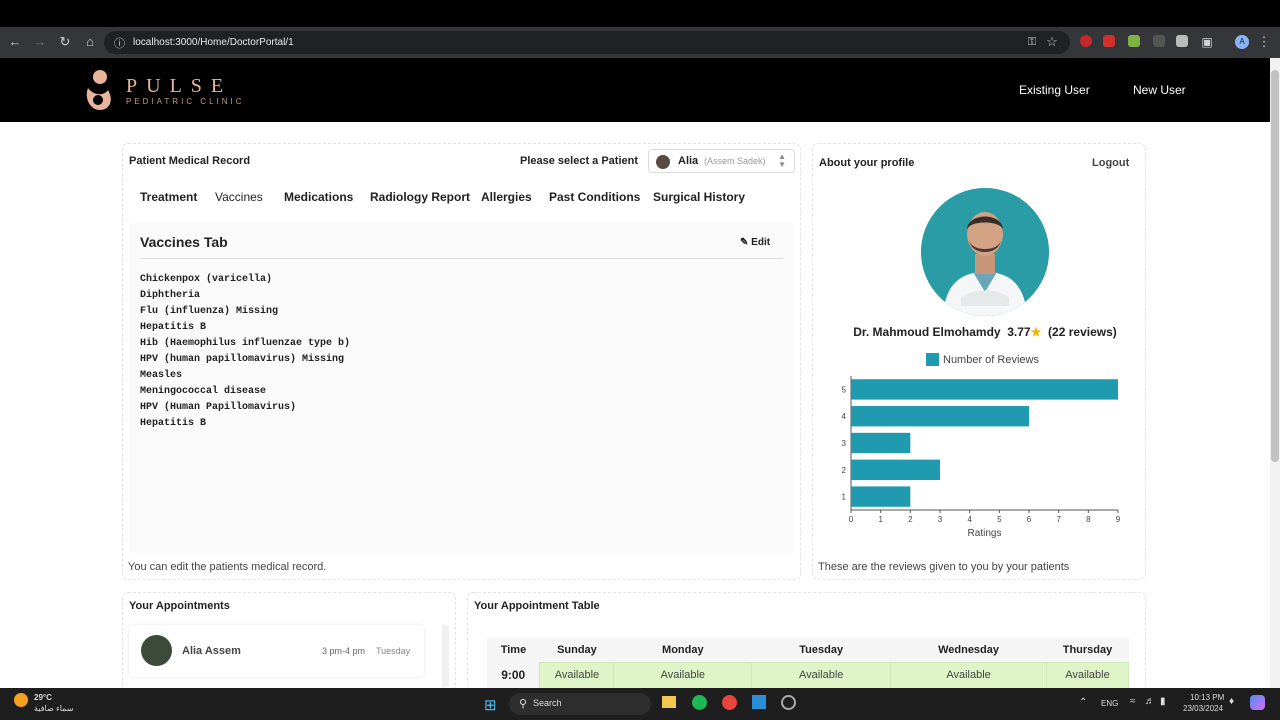  What do you see at coordinates (1264, 42) in the screenshot?
I see `browser-menu-icon: ⋮` at bounding box center [1264, 42].